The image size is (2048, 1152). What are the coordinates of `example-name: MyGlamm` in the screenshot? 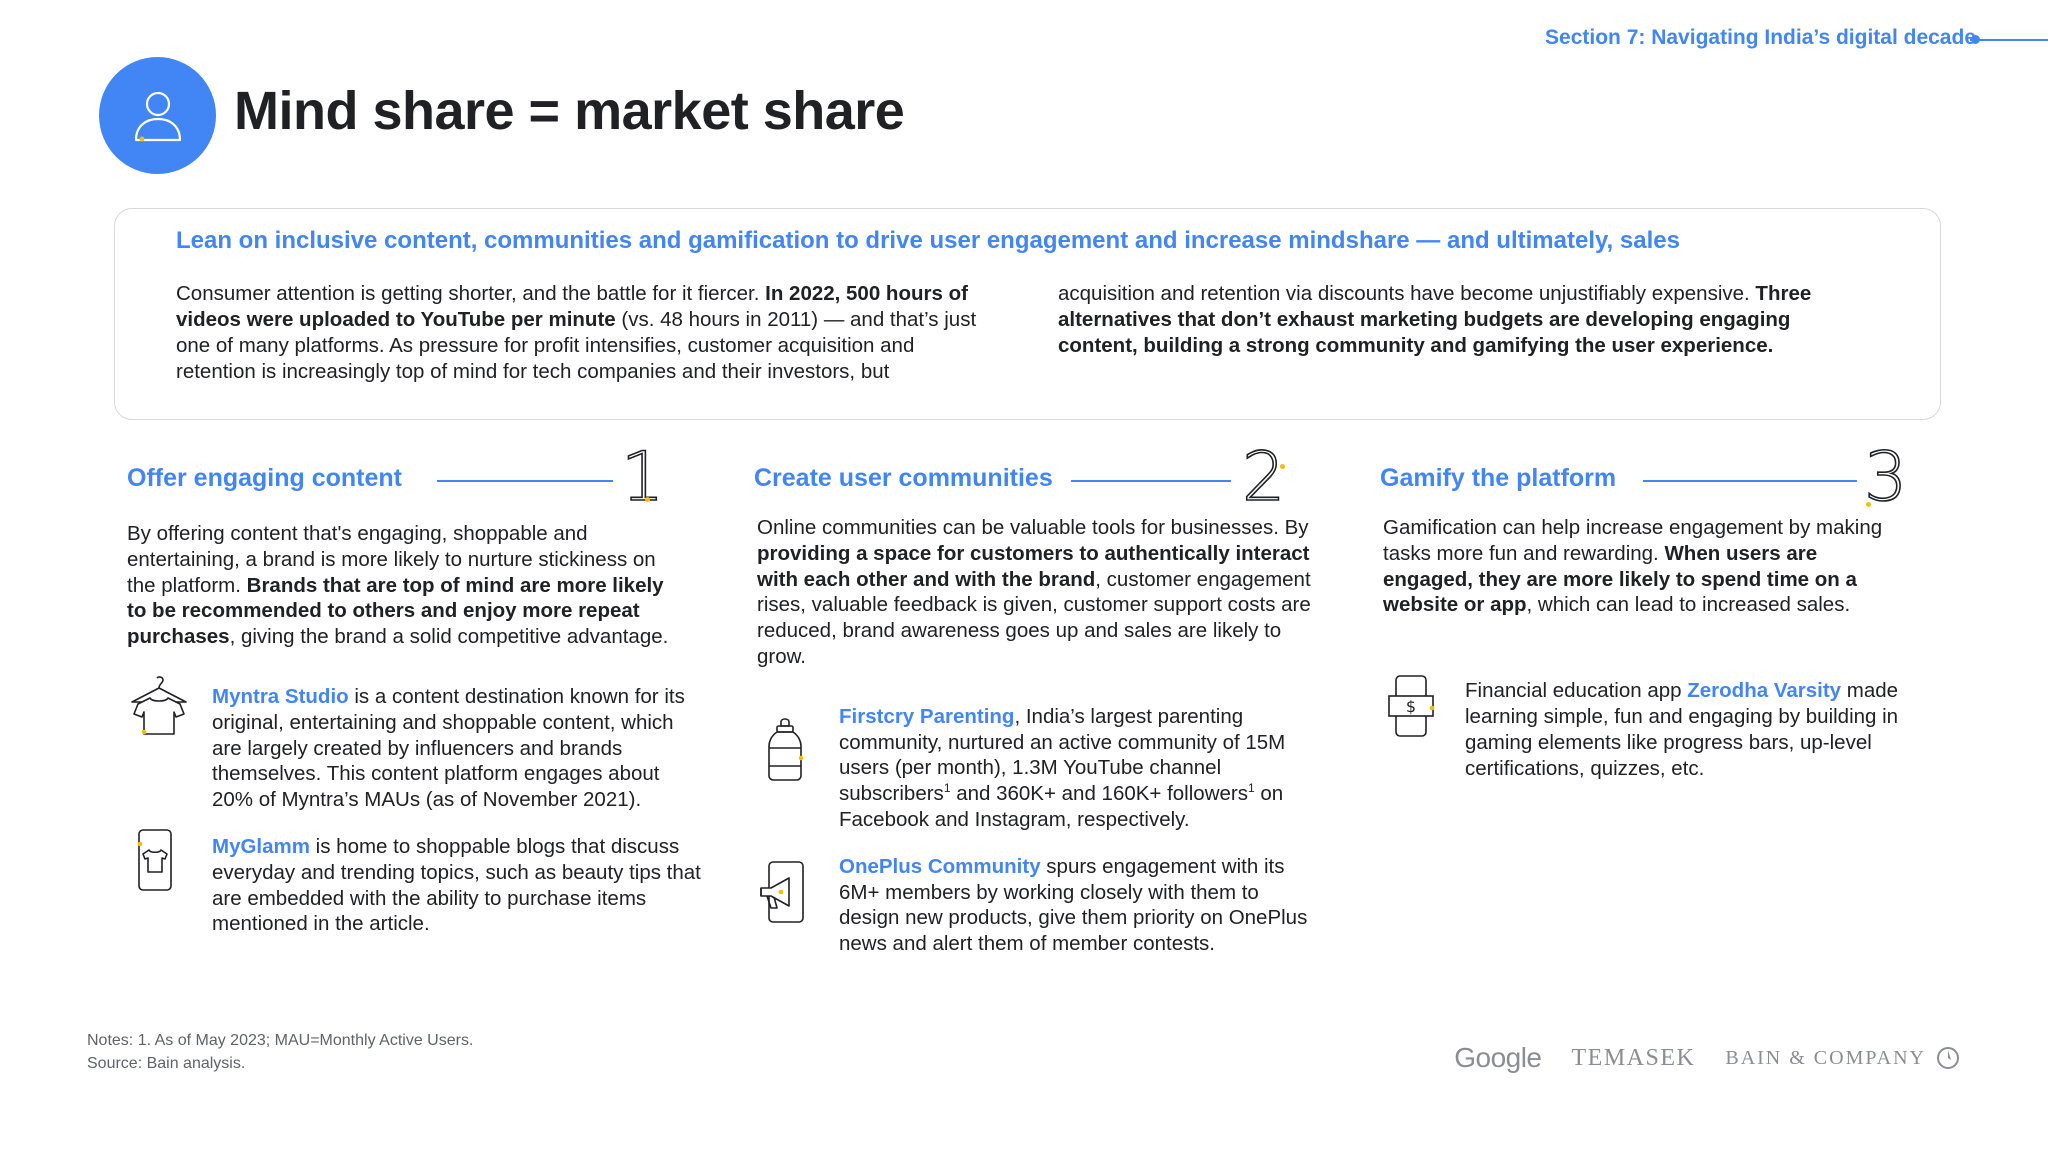 It's located at (261, 846).